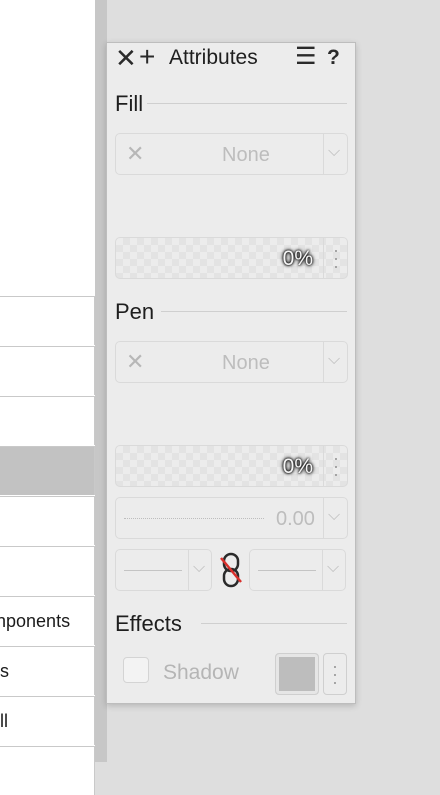 Image resolution: width=440 pixels, height=795 pixels. I want to click on pen-type-value: None, so click(246, 363).